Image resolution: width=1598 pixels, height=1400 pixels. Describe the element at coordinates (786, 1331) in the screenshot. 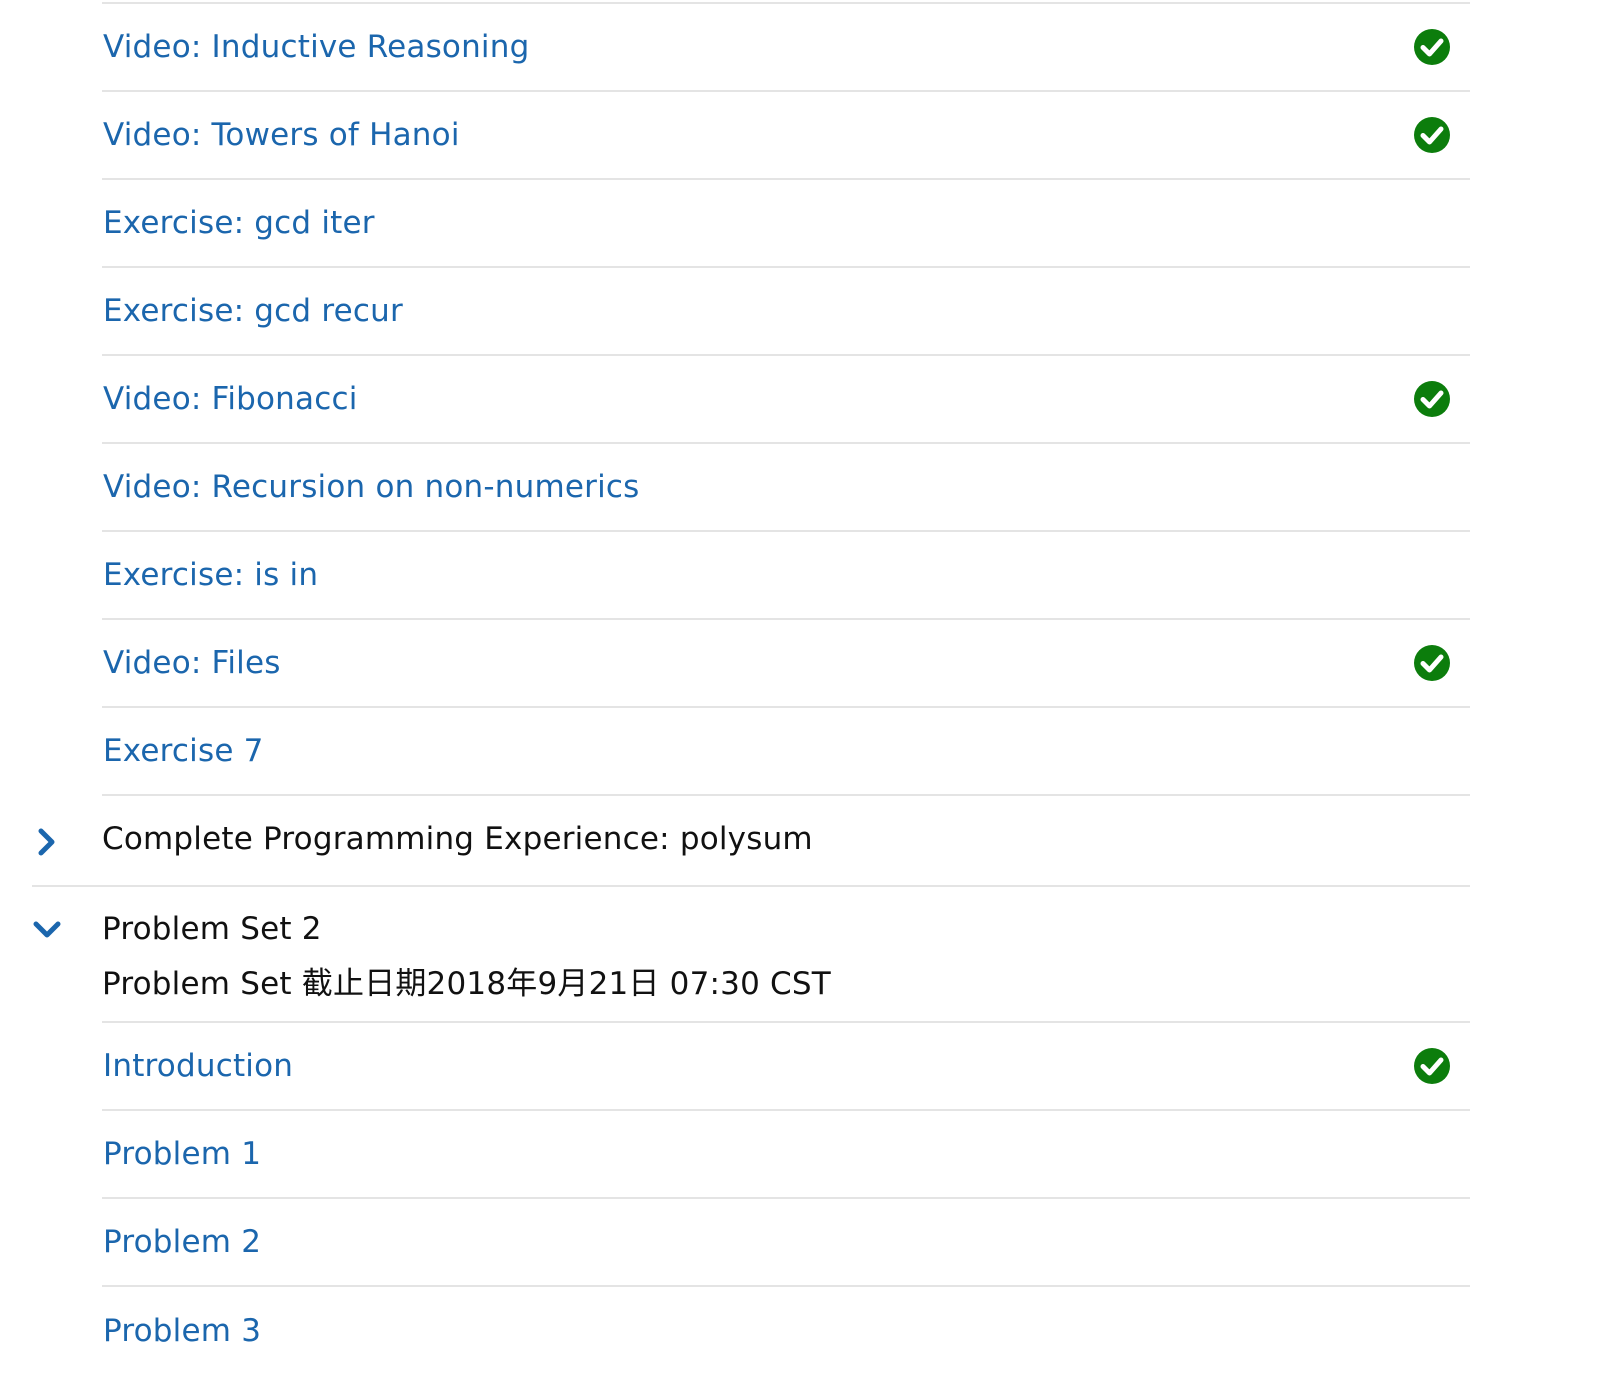

I see `outline-item-problem-3: Problem 3` at that location.